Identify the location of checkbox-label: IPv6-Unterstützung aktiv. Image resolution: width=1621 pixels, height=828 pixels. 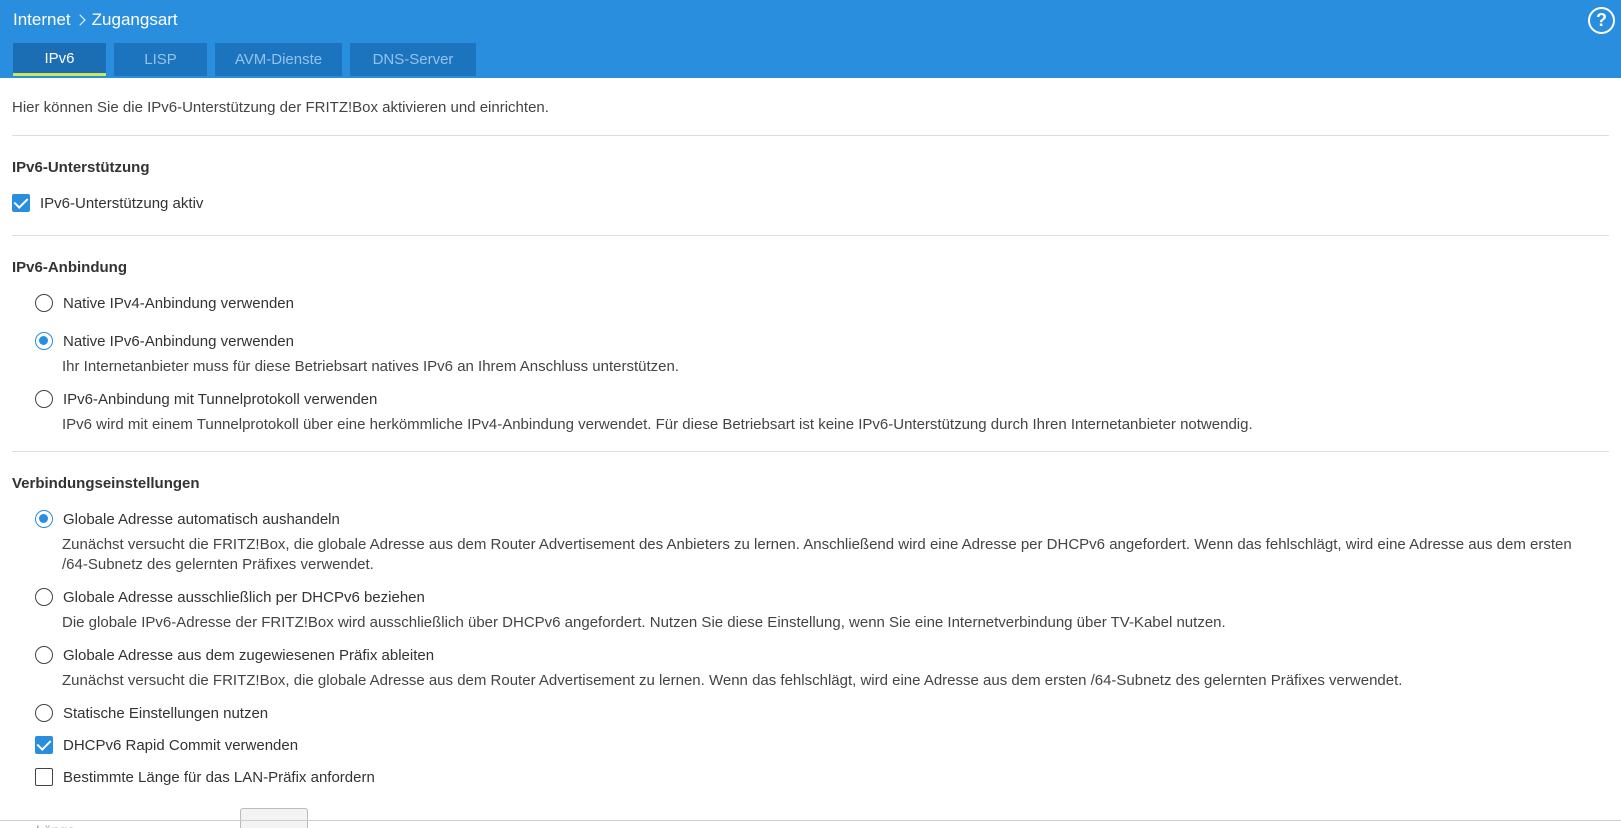
(122, 203).